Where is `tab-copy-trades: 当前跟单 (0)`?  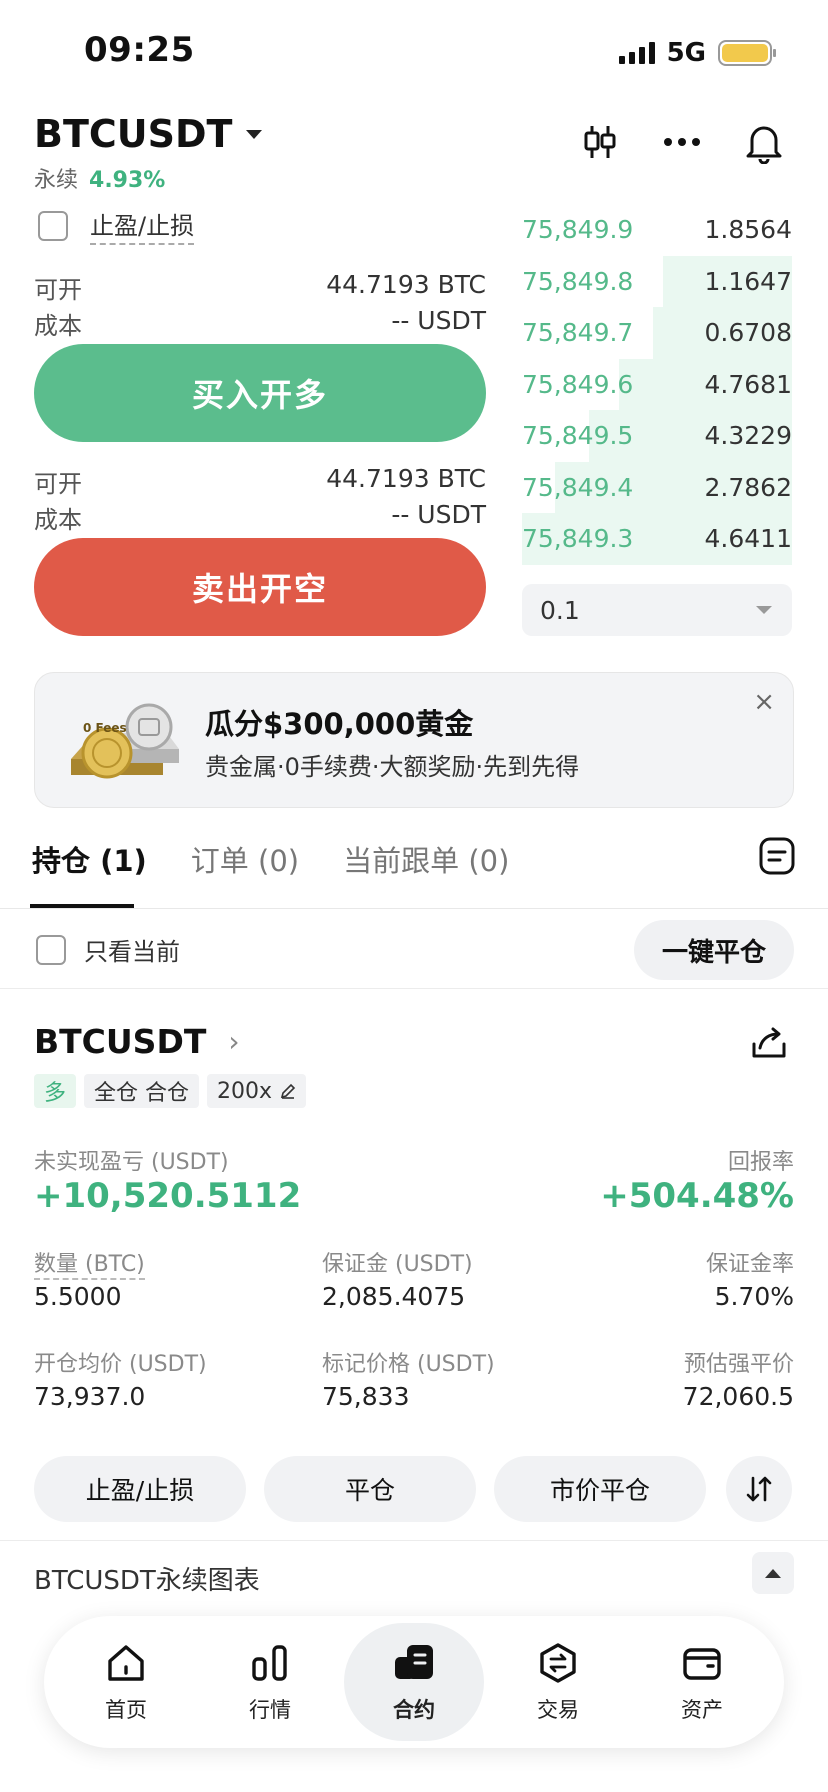 tab-copy-trades: 当前跟单 (0) is located at coordinates (426, 859).